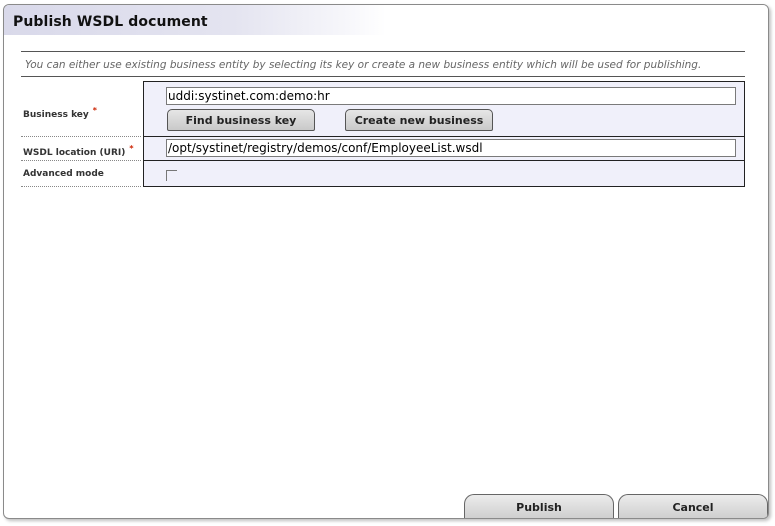 The height and width of the screenshot is (526, 775). Describe the element at coordinates (693, 506) in the screenshot. I see `cancel-button: Cancel` at that location.